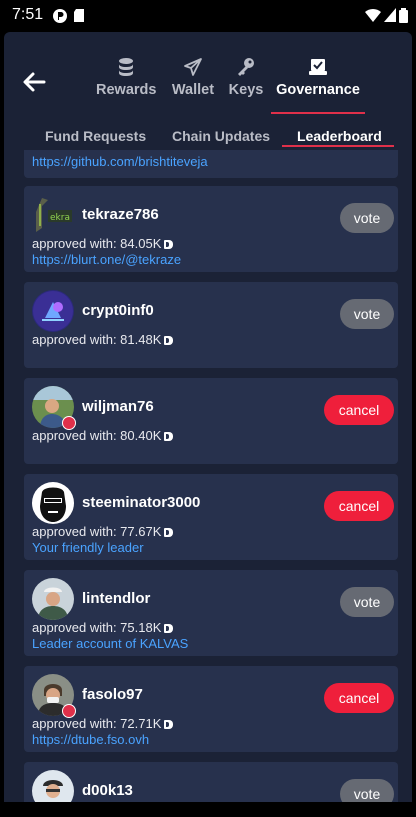 The width and height of the screenshot is (416, 817). Describe the element at coordinates (97, 627) in the screenshot. I see `approval-text: approved with: 75.18K` at that location.